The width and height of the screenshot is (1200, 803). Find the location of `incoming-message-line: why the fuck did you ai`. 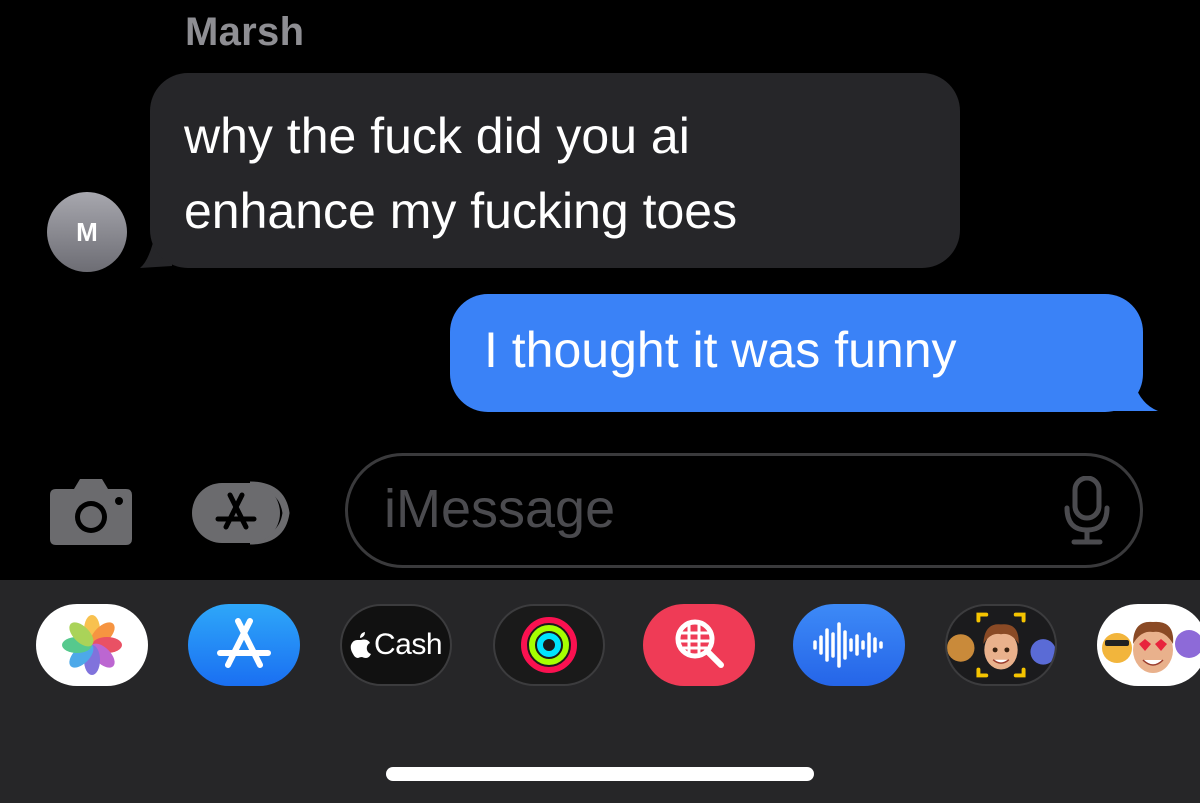

incoming-message-line: why the fuck did you ai is located at coordinates (437, 136).